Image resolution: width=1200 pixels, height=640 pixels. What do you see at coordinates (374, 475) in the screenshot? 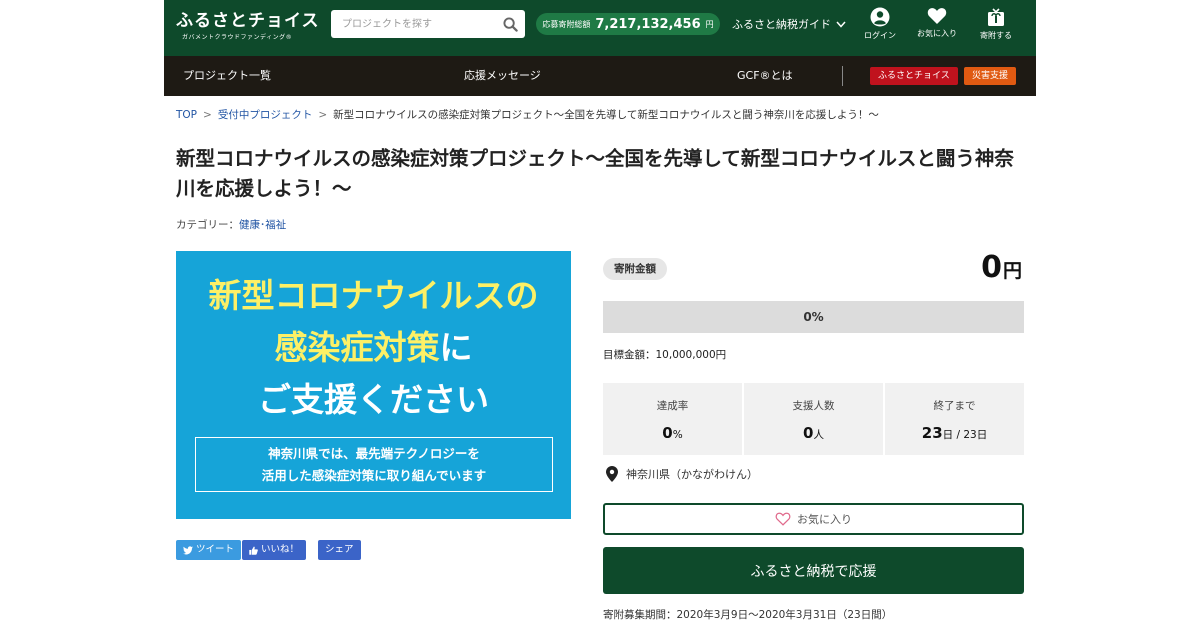
I see `hero-caption-line-2: 活用した感染症対策に取り組んでいます` at bounding box center [374, 475].